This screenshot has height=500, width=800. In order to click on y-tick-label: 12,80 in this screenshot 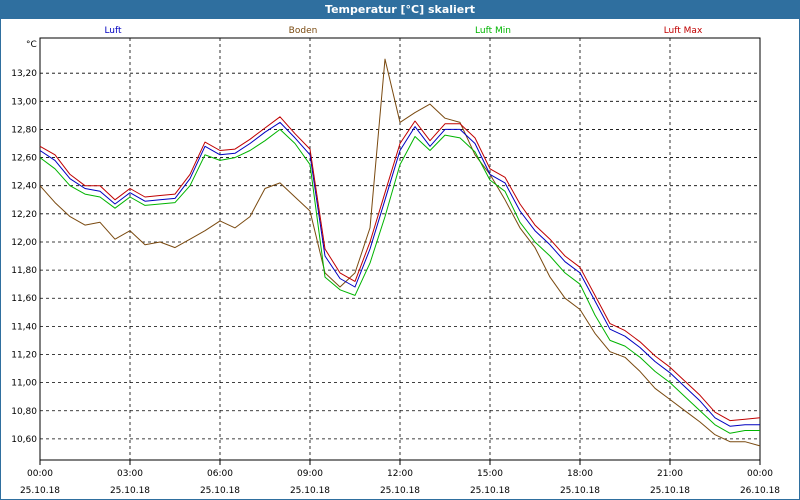, I will do `click(24, 130)`.